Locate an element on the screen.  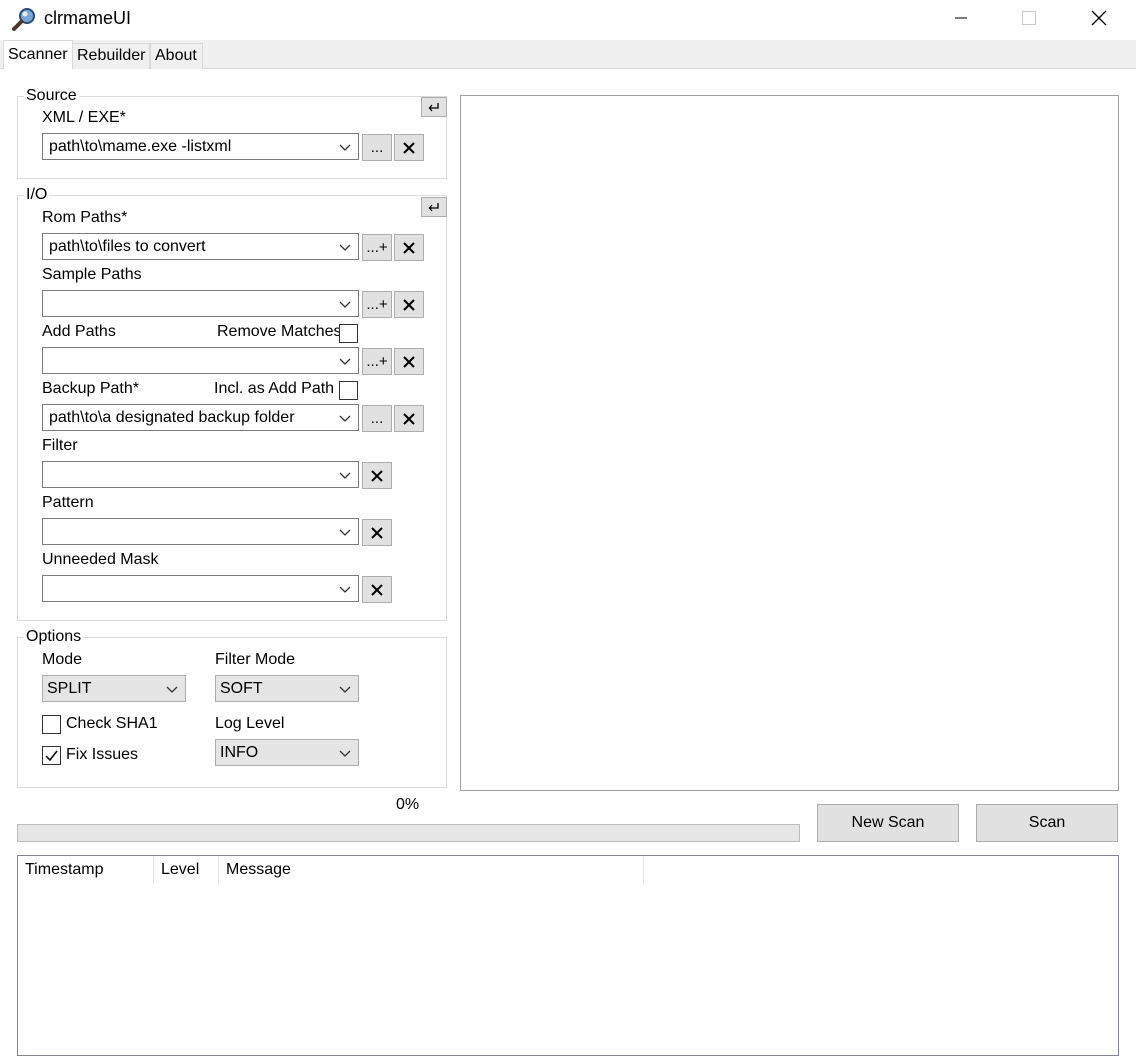
scan-button: Scan is located at coordinates (1047, 823).